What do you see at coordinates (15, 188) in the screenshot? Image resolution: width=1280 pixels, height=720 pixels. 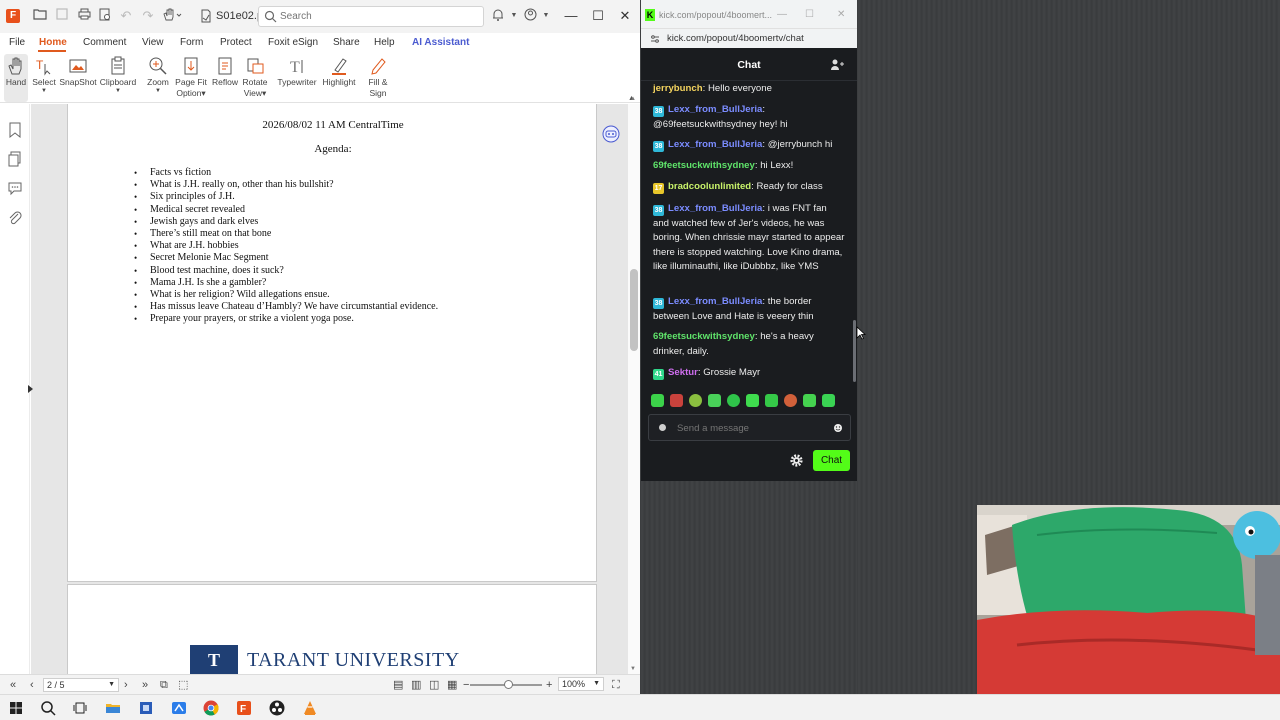 I see `comments-icon` at bounding box center [15, 188].